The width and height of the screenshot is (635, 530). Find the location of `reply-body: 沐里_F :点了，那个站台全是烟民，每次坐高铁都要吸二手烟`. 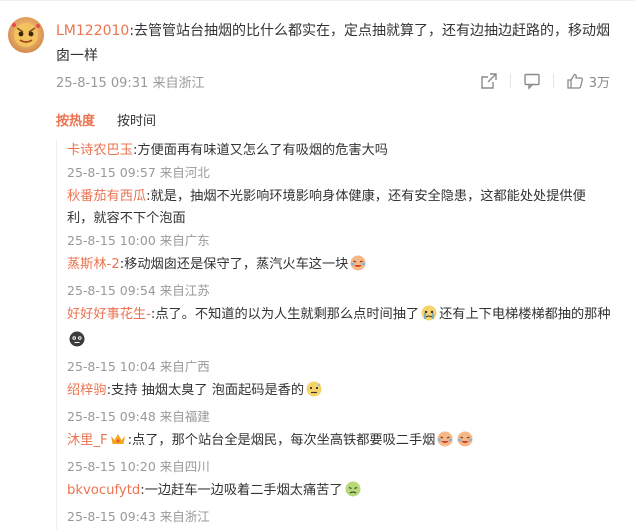

reply-body: 沐里_F :点了，那个站台全是烟民，每次坐高铁都要吸二手烟 is located at coordinates (339, 443).